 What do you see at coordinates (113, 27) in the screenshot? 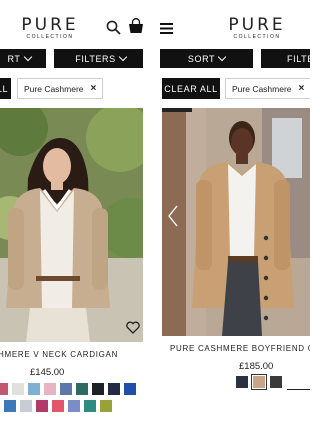
I see `search-icon` at bounding box center [113, 27].